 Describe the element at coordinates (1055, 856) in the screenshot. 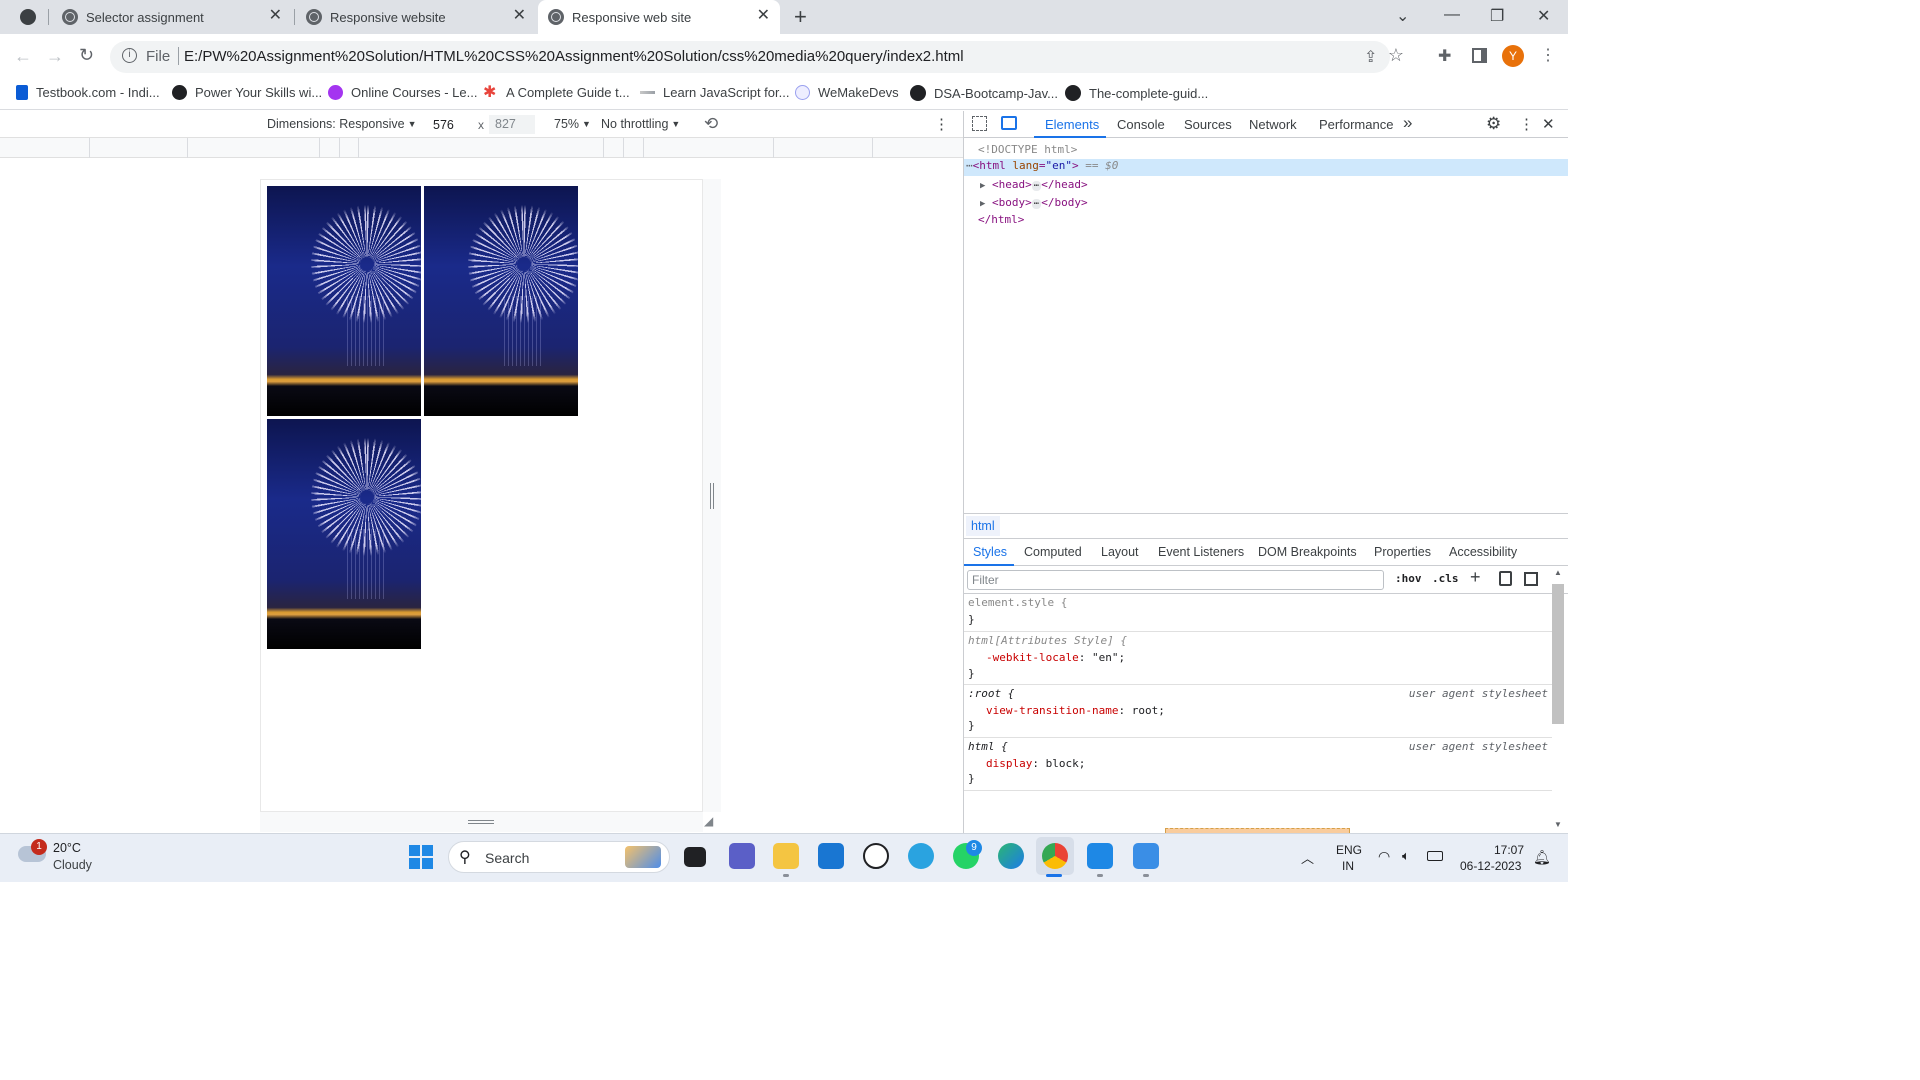

I see `chrome-icon` at that location.